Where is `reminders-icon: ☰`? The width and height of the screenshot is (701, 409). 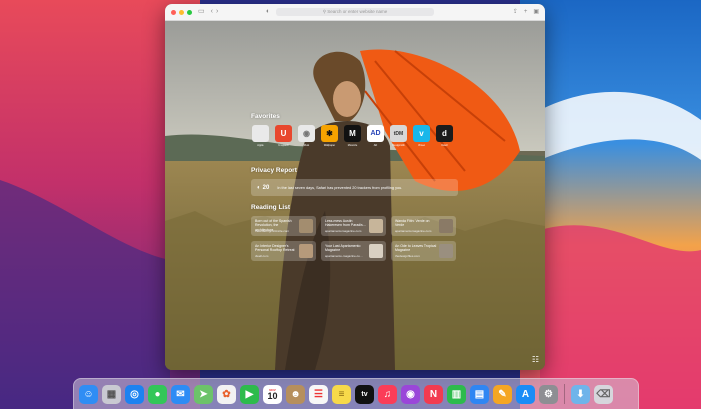
reminders-icon: ☰ is located at coordinates (318, 394).